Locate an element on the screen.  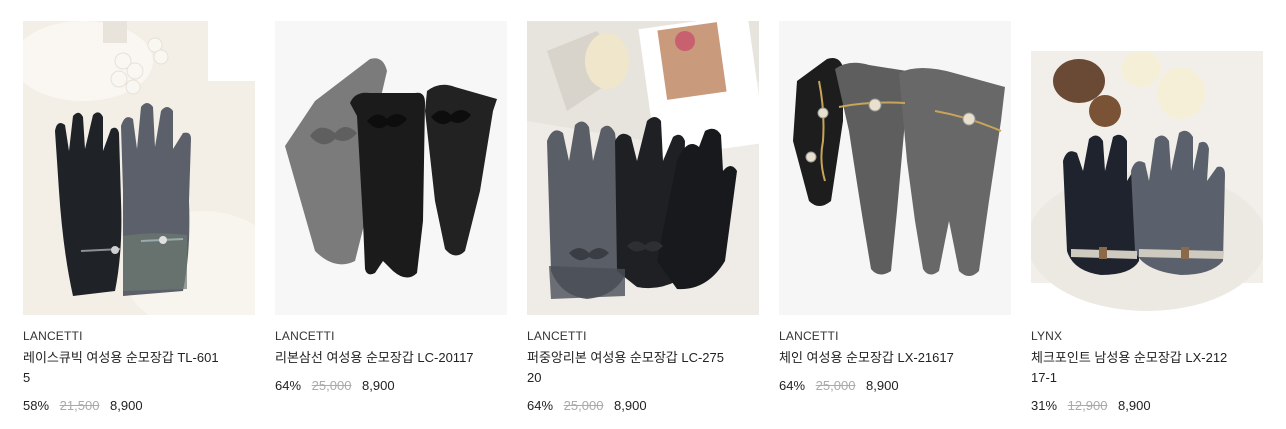
discount-rate: 58% is located at coordinates (36, 405).